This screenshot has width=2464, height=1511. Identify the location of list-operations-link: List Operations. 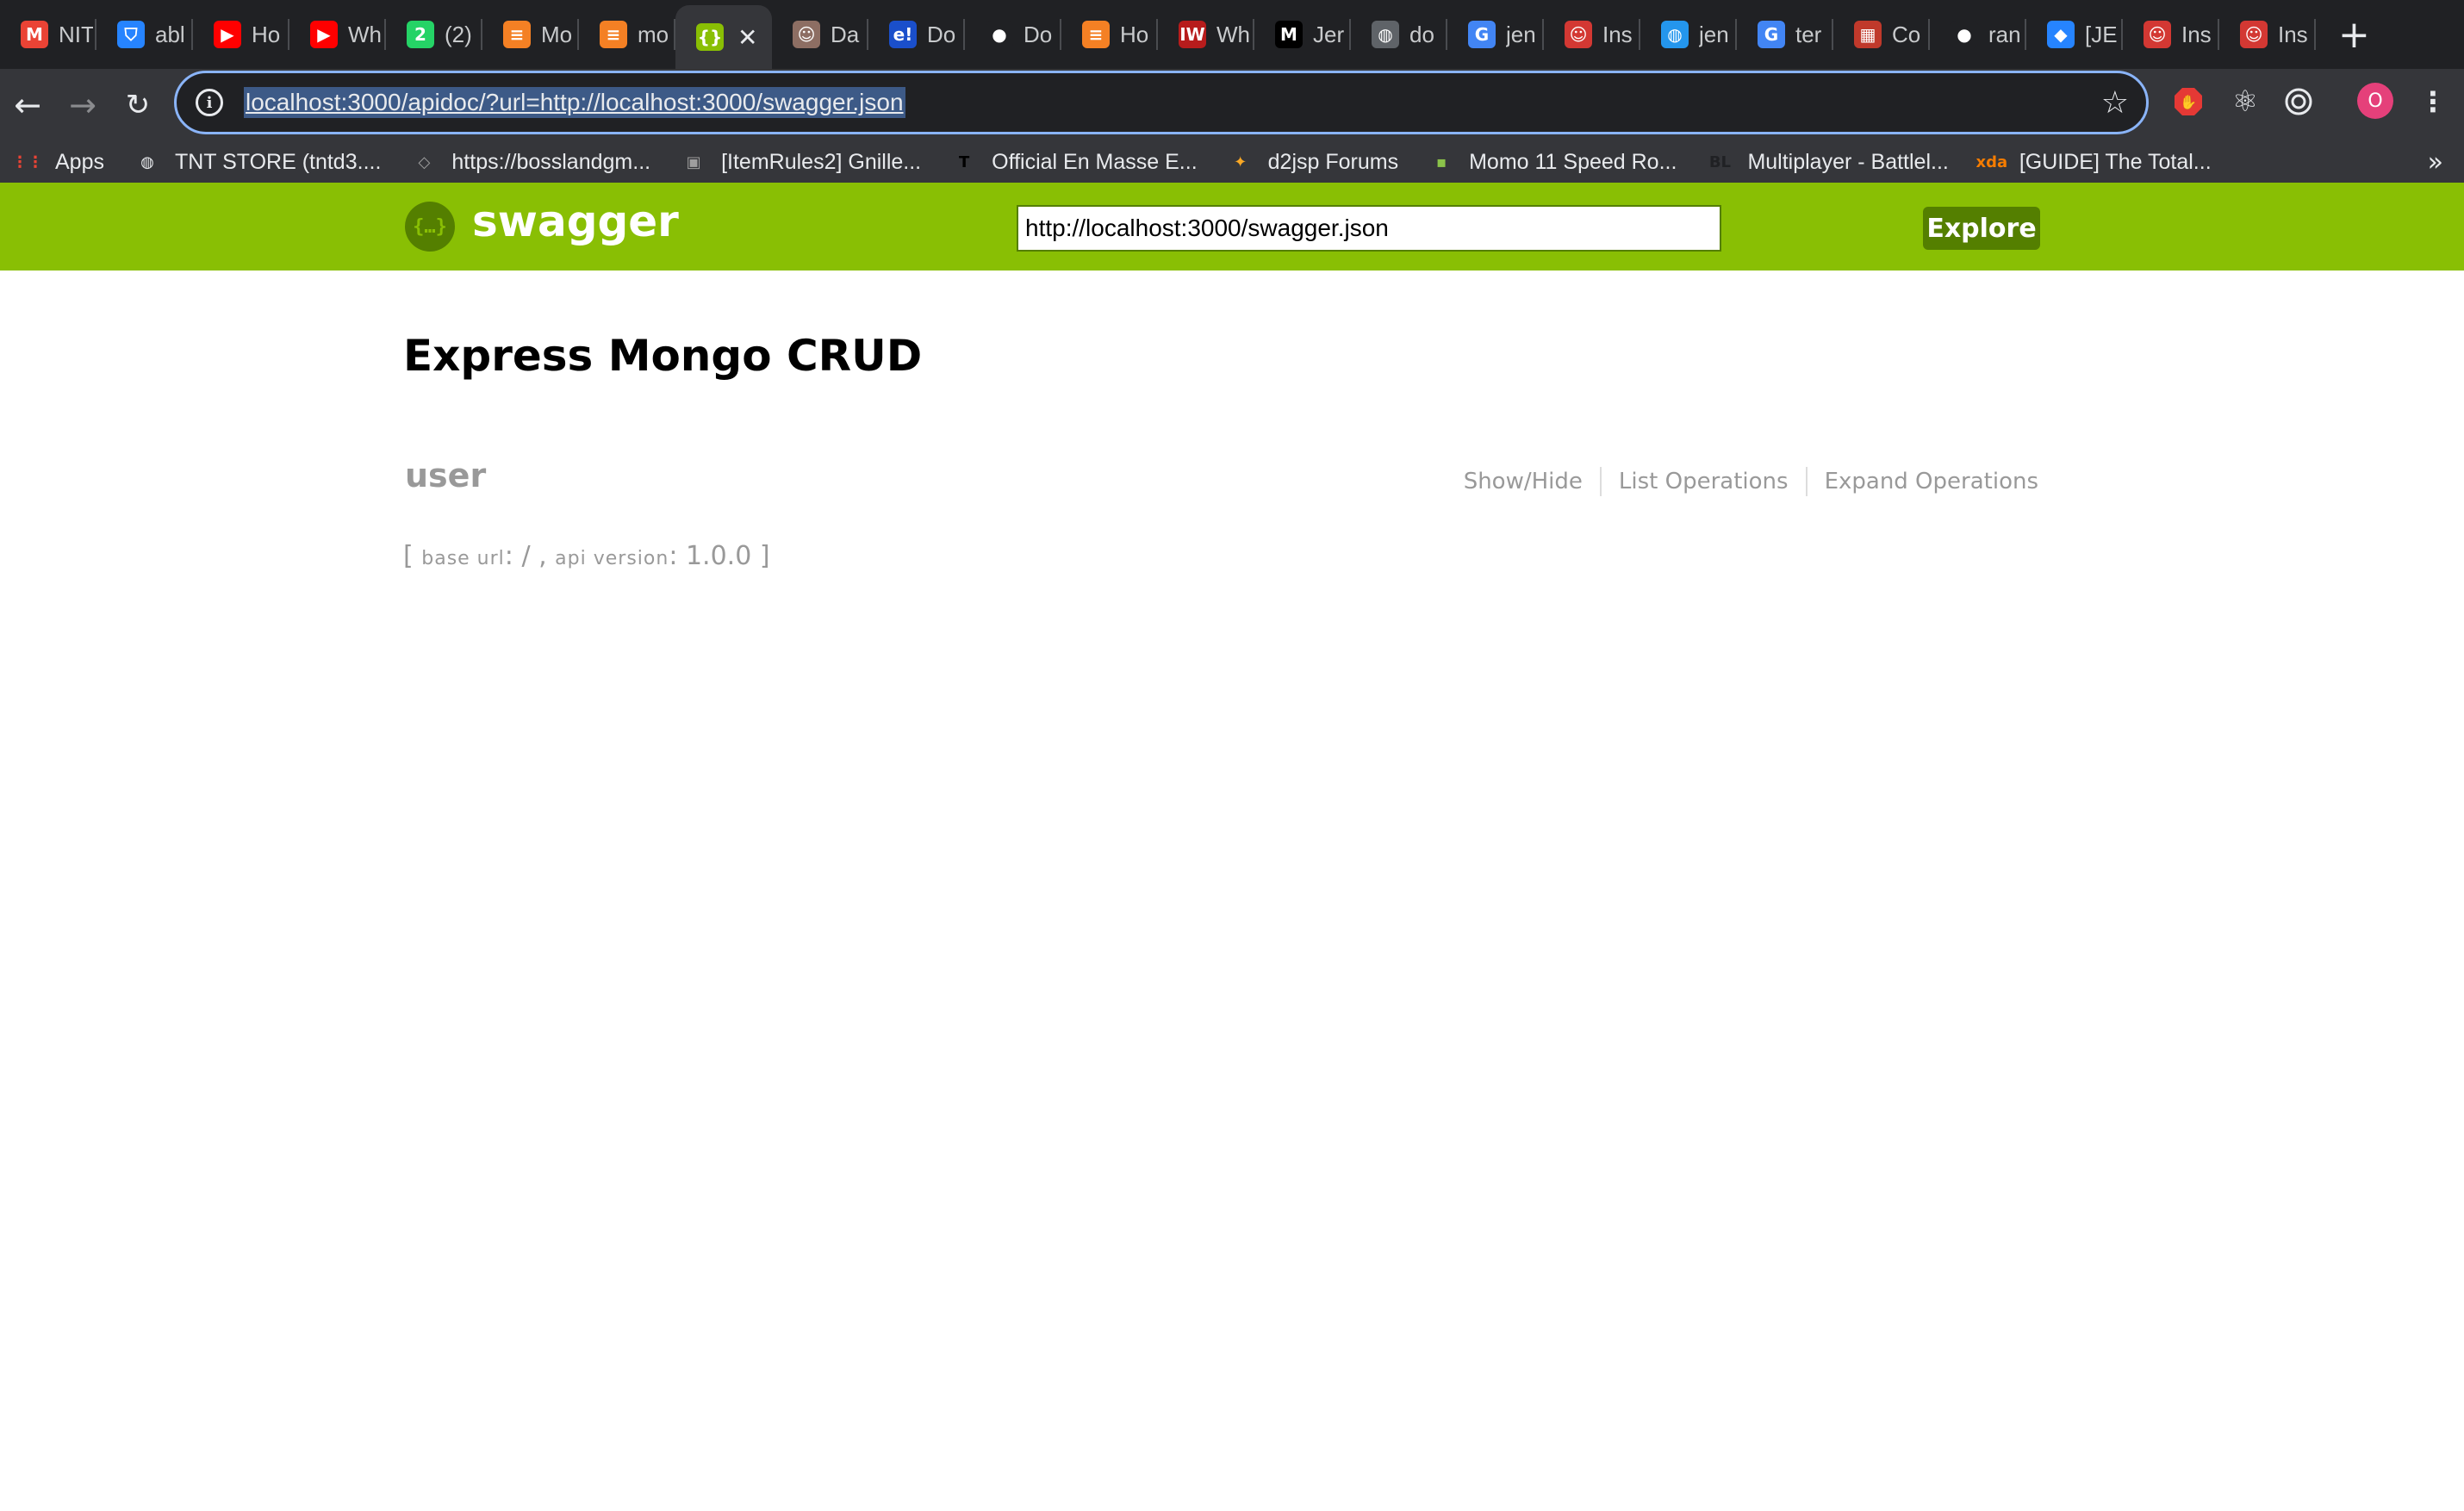
(1704, 482).